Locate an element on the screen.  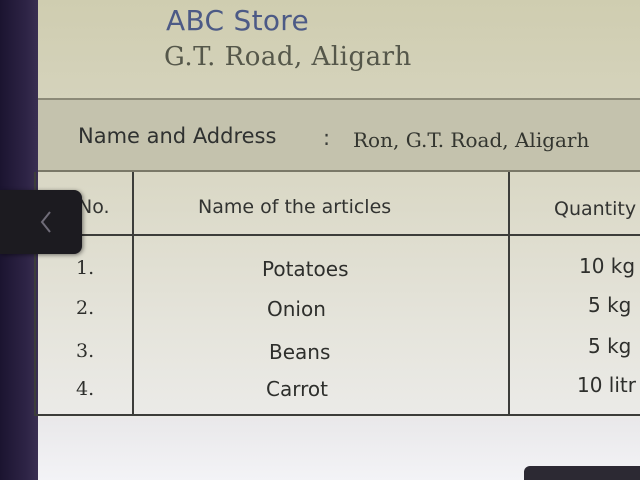
row-article: Onion is located at coordinates (296, 309).